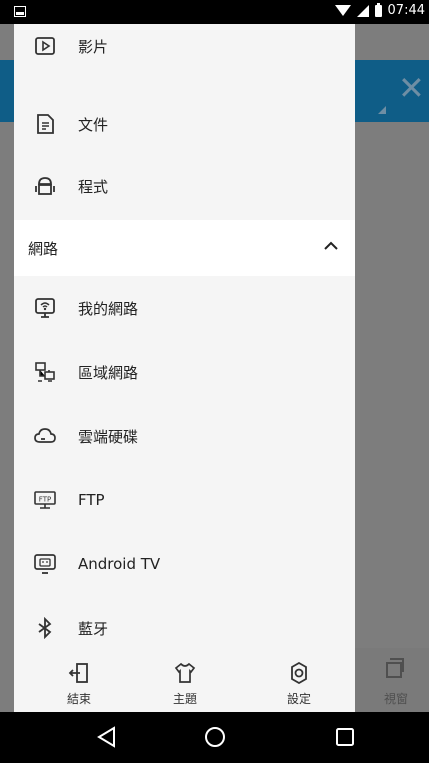 Image resolution: width=429 pixels, height=763 pixels. I want to click on recents-icon, so click(345, 737).